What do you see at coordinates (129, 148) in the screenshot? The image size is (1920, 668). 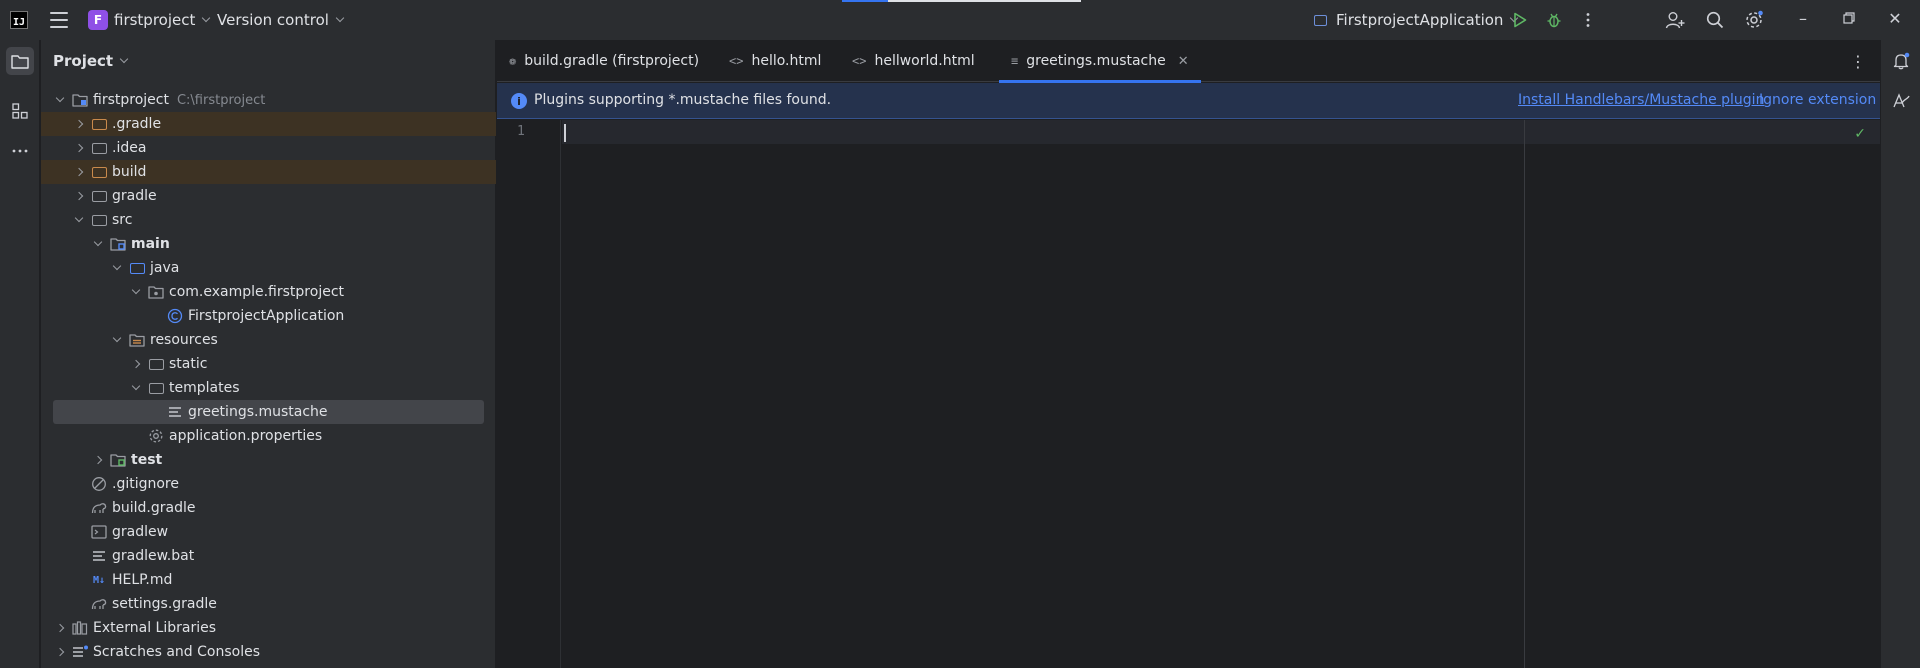 I see `tree-item-label: .idea` at bounding box center [129, 148].